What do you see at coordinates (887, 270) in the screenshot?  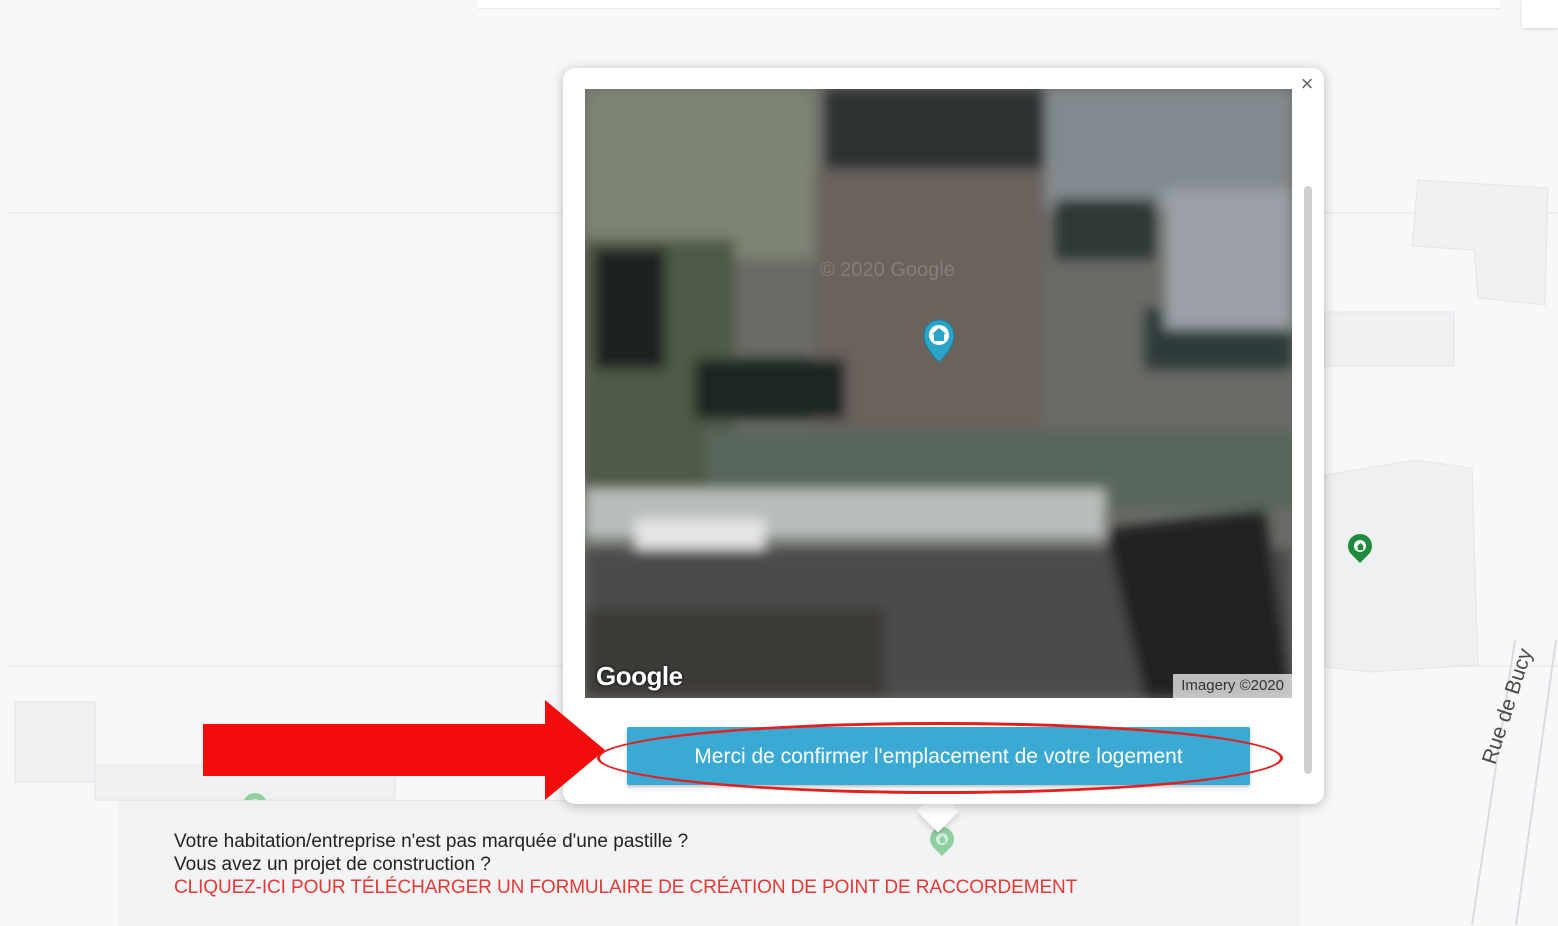 I see `map-watermark: © 2020 Google` at bounding box center [887, 270].